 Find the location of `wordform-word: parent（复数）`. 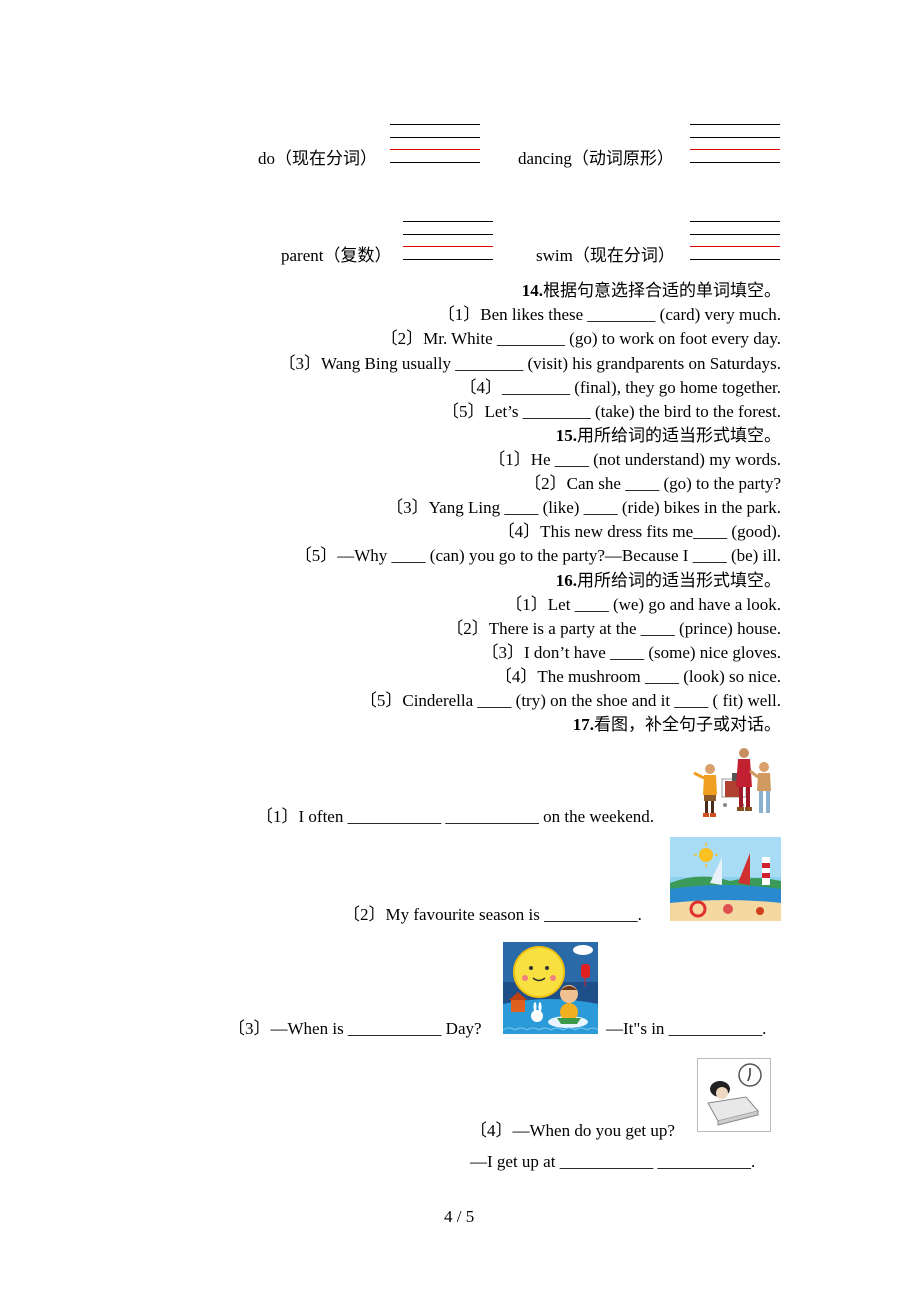

wordform-word: parent（复数） is located at coordinates (336, 255).